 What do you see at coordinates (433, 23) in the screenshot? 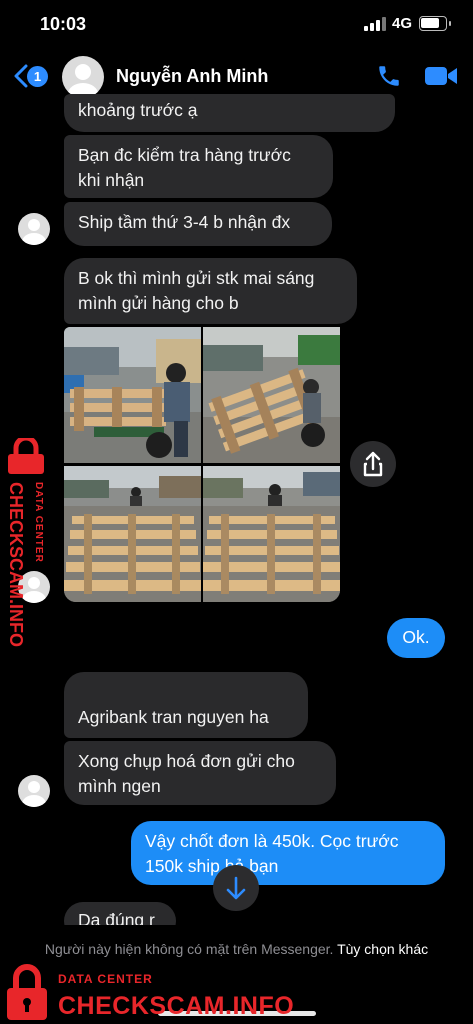
I see `battery-icon` at bounding box center [433, 23].